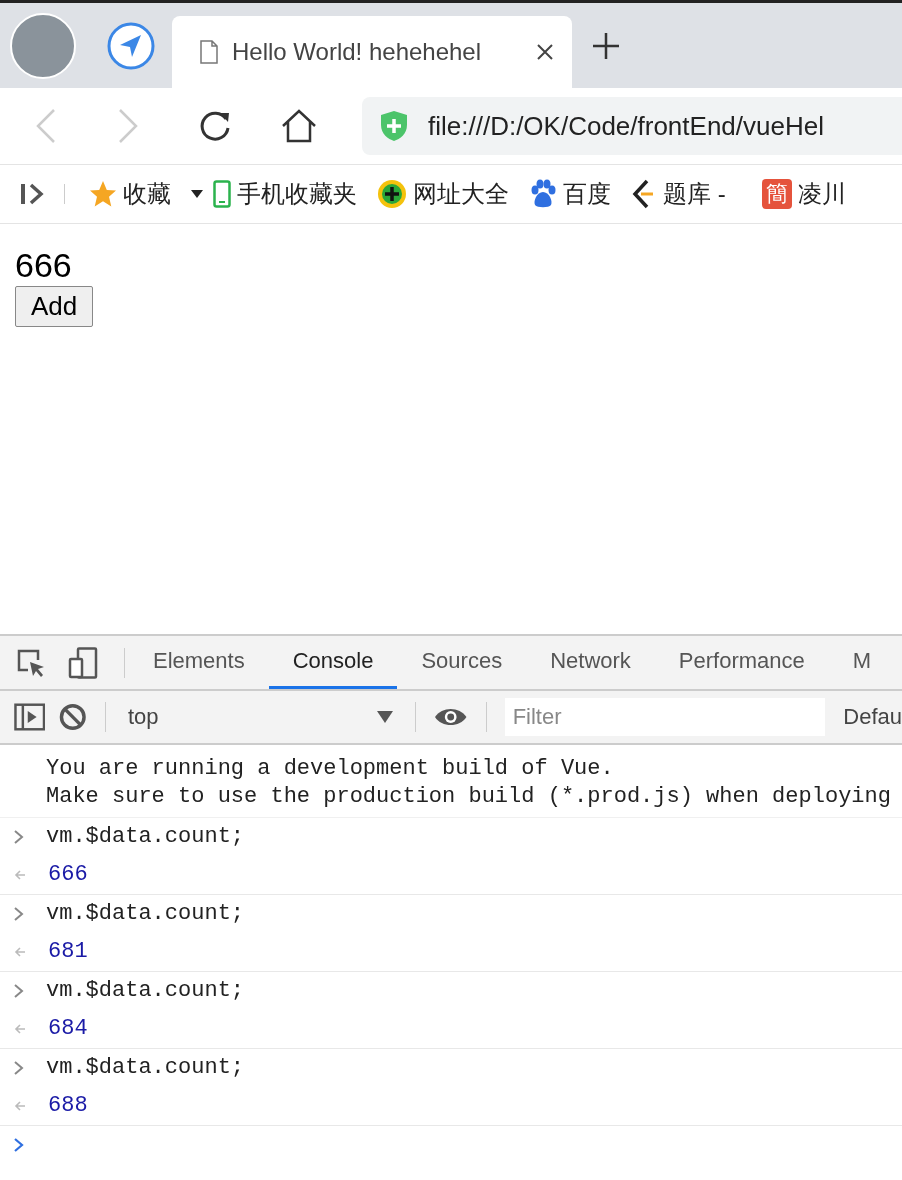 This screenshot has width=902, height=1180. I want to click on address-bar: file:///D:/OK/Code/frontEnd/vueHel, so click(632, 126).